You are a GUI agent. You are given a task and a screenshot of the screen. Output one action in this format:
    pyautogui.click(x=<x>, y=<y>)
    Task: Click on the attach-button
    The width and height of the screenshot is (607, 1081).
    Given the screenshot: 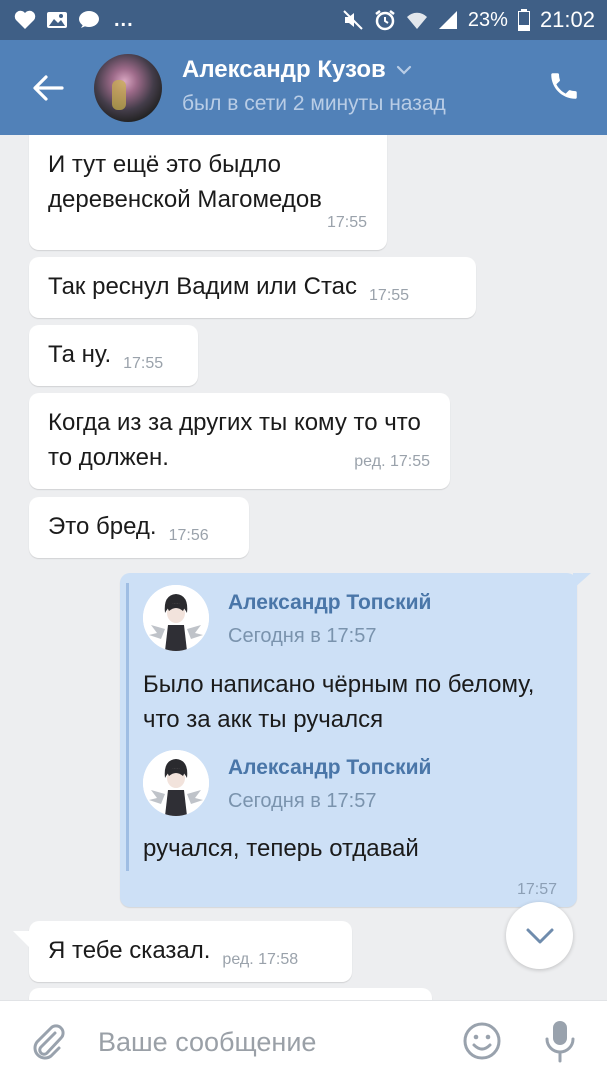 What is the action you would take?
    pyautogui.click(x=48, y=1041)
    